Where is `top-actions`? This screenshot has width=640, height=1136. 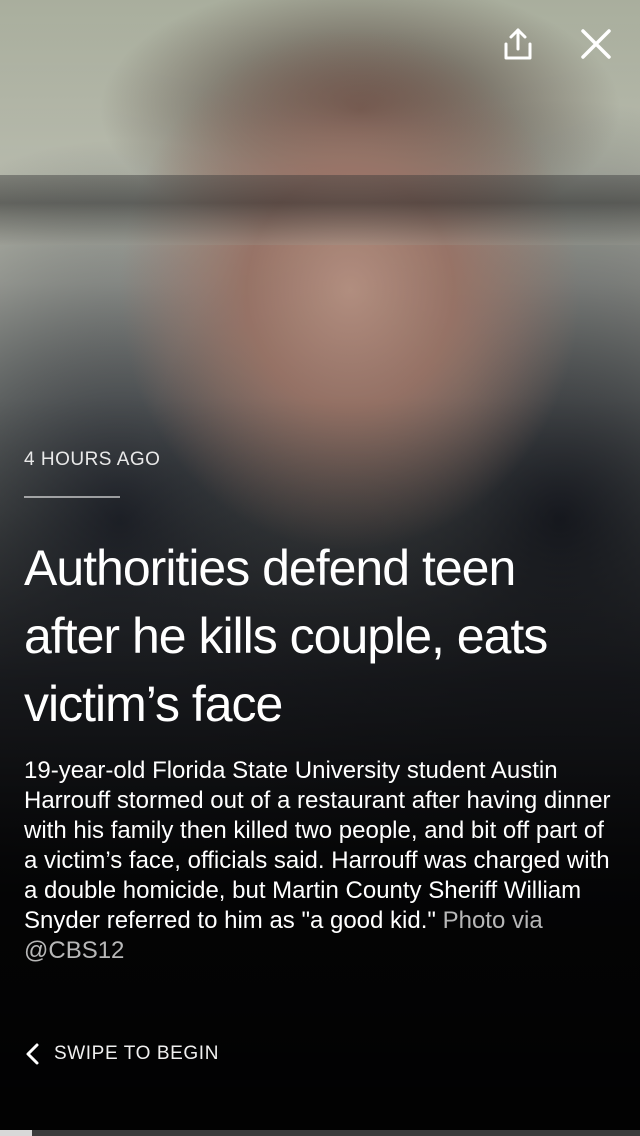 top-actions is located at coordinates (557, 44).